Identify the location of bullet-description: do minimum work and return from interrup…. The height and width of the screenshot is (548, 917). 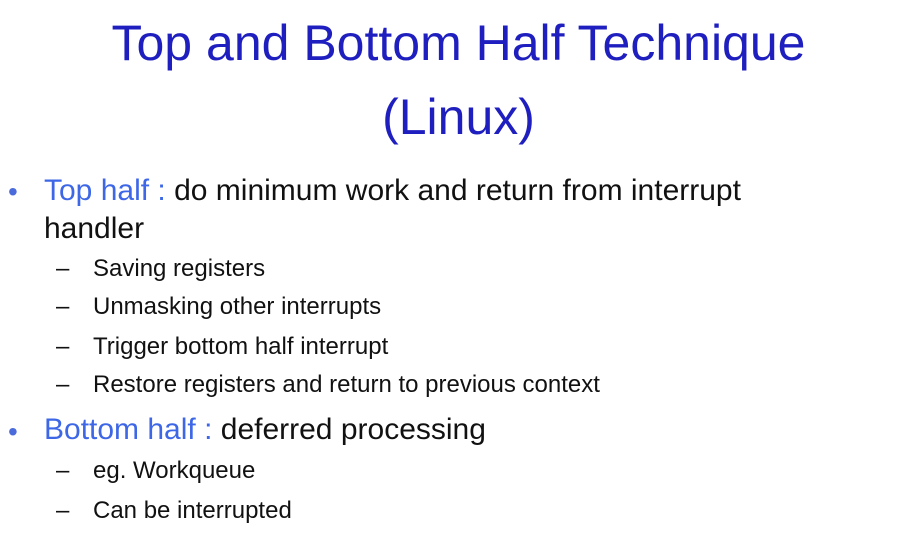
(453, 190).